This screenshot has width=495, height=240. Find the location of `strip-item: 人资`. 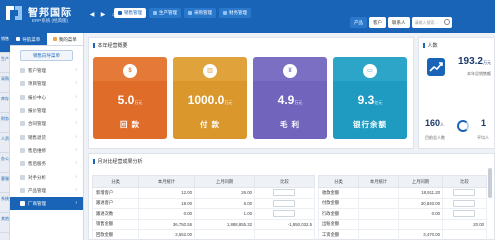

strip-item: 人资 is located at coordinates (5, 143).